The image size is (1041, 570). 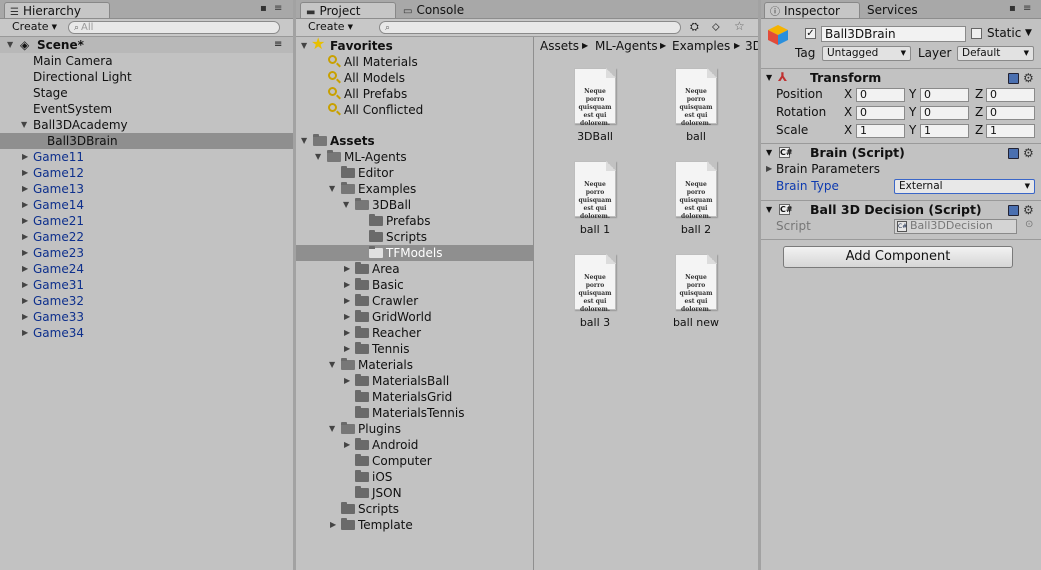 What do you see at coordinates (533, 303) in the screenshot?
I see `pane-divider` at bounding box center [533, 303].